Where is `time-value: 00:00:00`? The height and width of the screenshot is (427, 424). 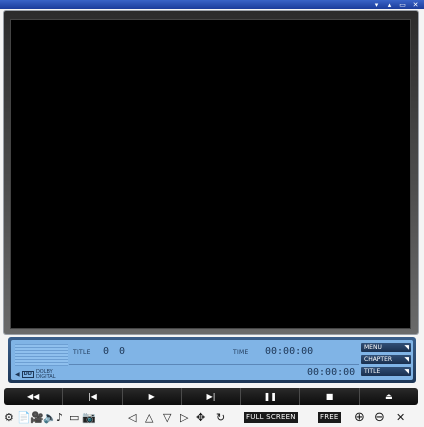 time-value: 00:00:00 is located at coordinates (289, 351).